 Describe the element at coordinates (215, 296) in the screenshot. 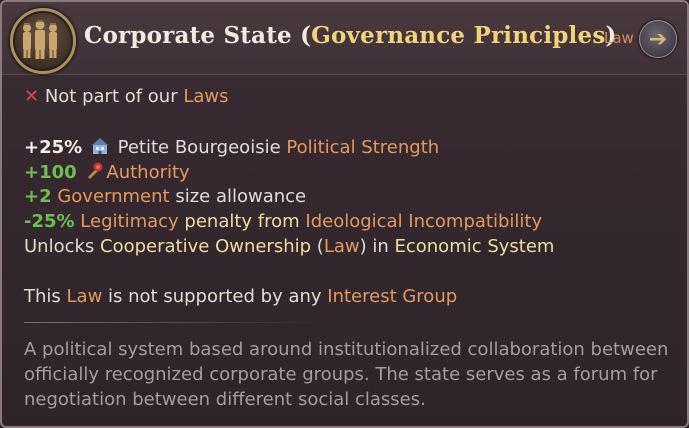

I see `support-text: is not supported by any` at that location.